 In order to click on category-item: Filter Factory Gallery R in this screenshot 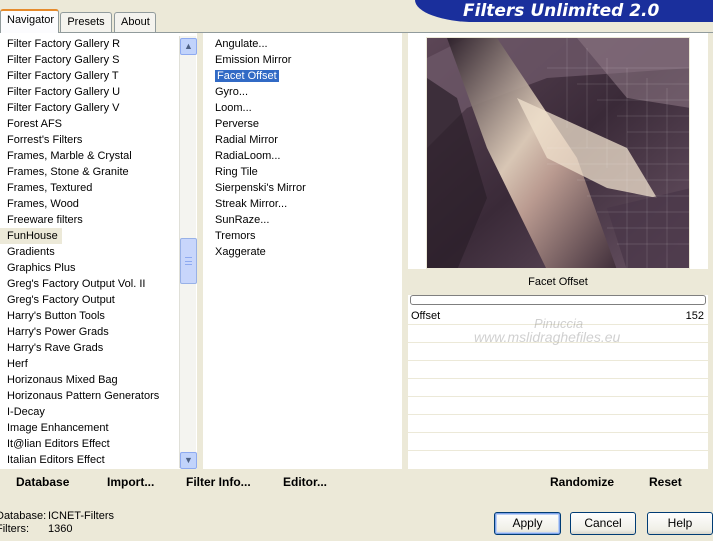, I will do `click(79, 44)`.